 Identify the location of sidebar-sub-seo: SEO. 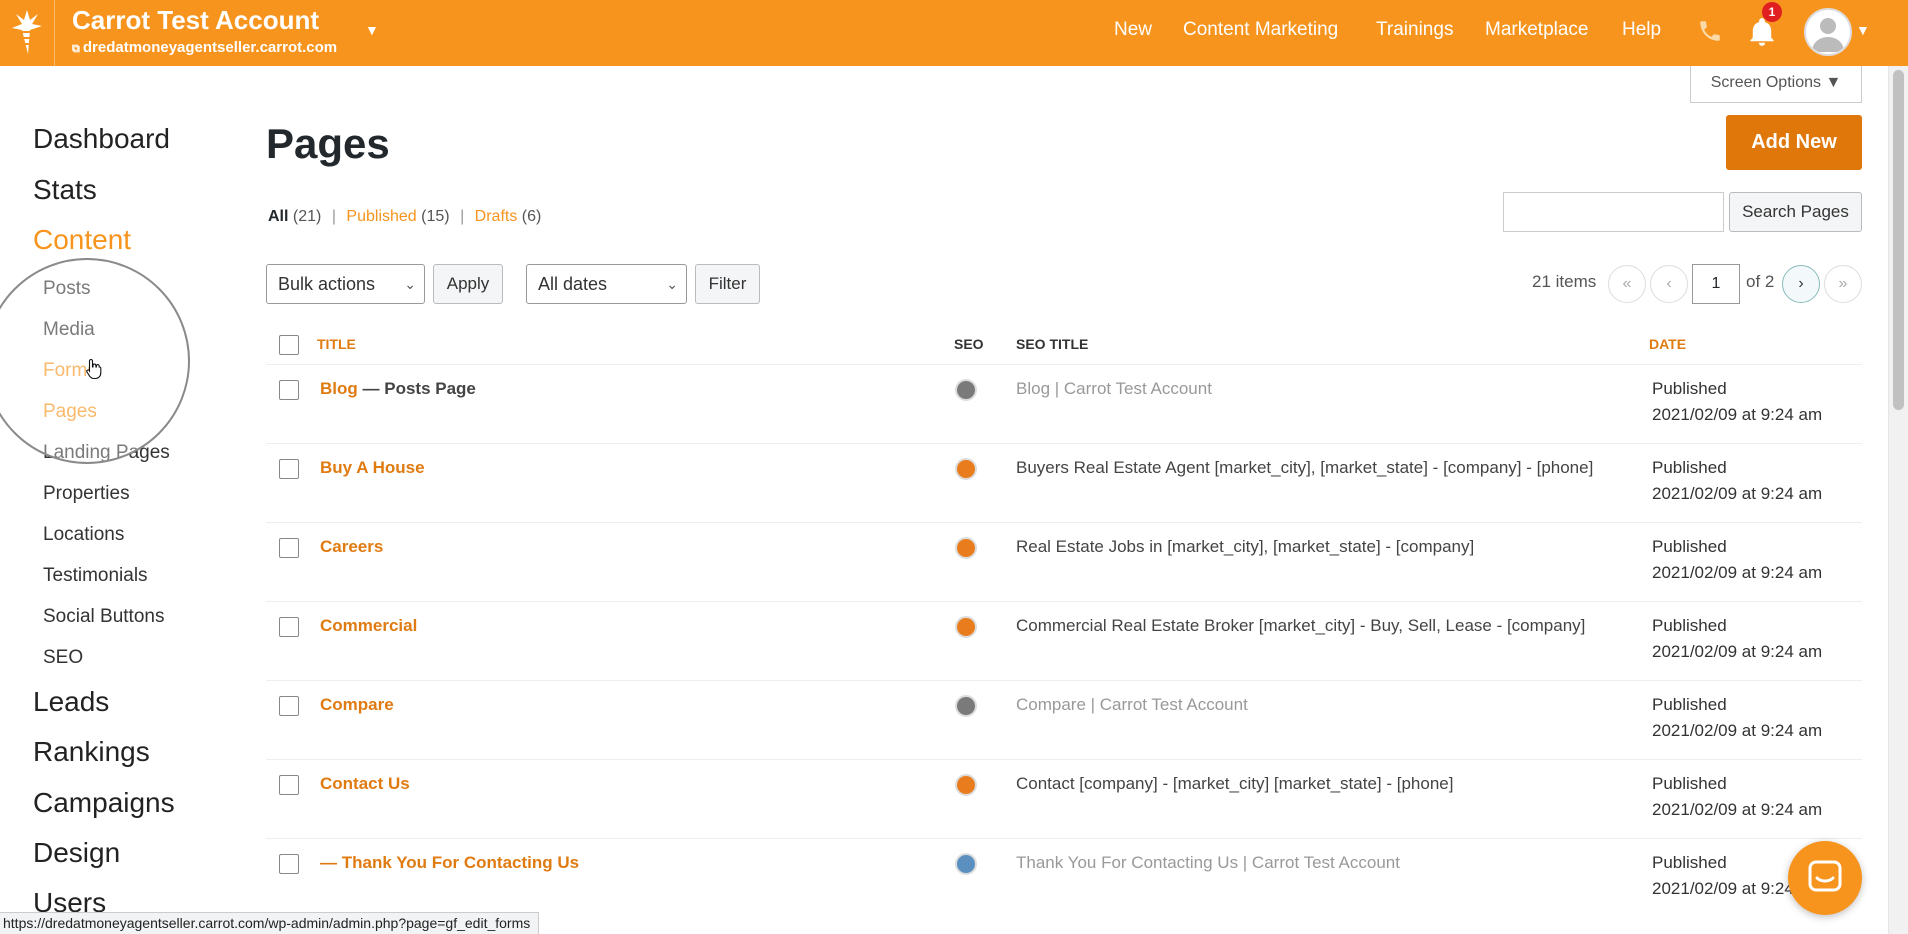
(63, 658).